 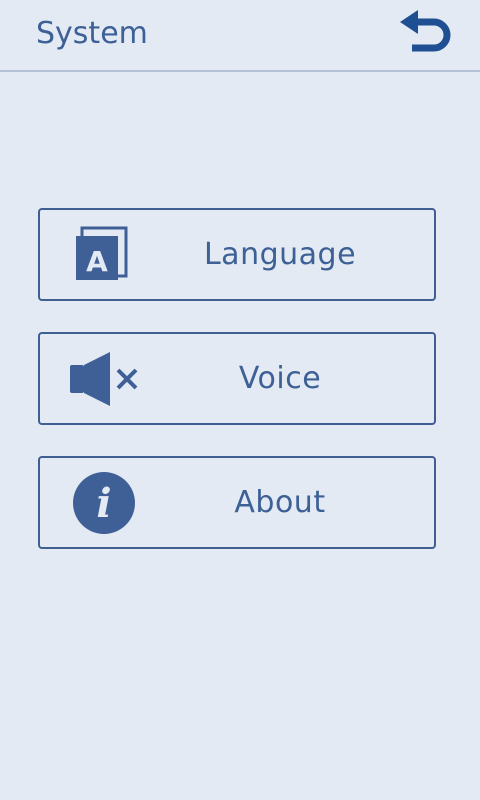 I want to click on svg-text: A, so click(x=97, y=261).